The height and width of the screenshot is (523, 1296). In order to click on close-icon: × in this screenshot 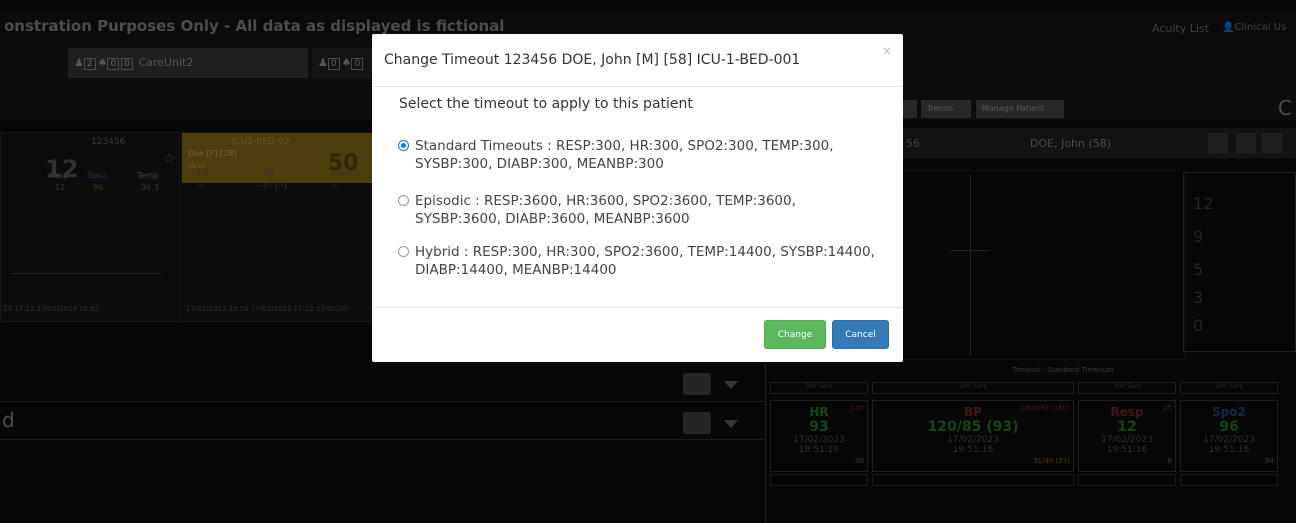, I will do `click(887, 51)`.